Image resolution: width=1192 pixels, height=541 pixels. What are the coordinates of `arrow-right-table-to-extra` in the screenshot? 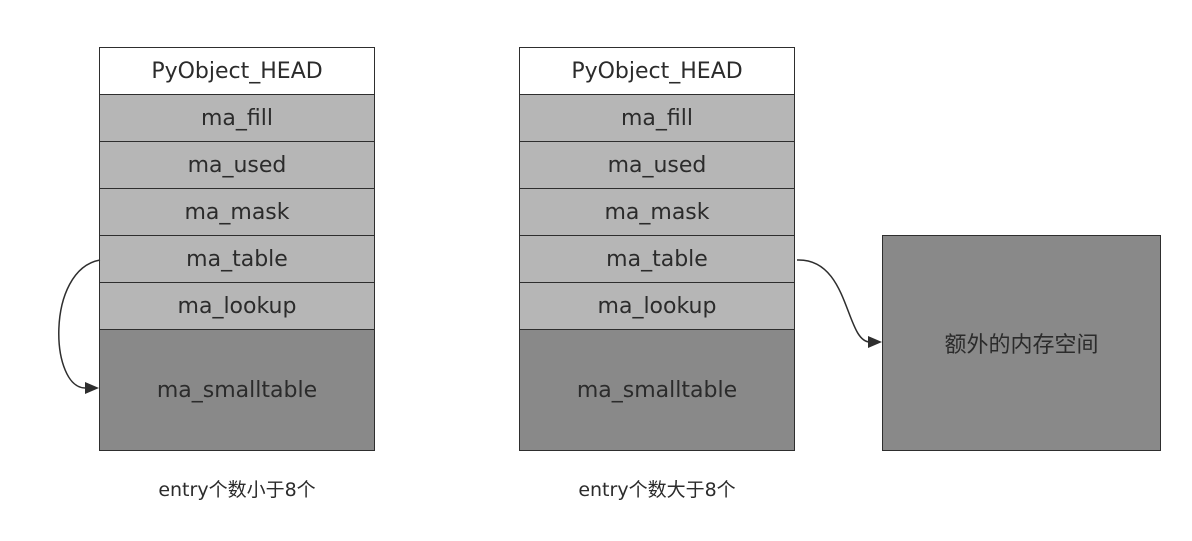 It's located at (833, 301).